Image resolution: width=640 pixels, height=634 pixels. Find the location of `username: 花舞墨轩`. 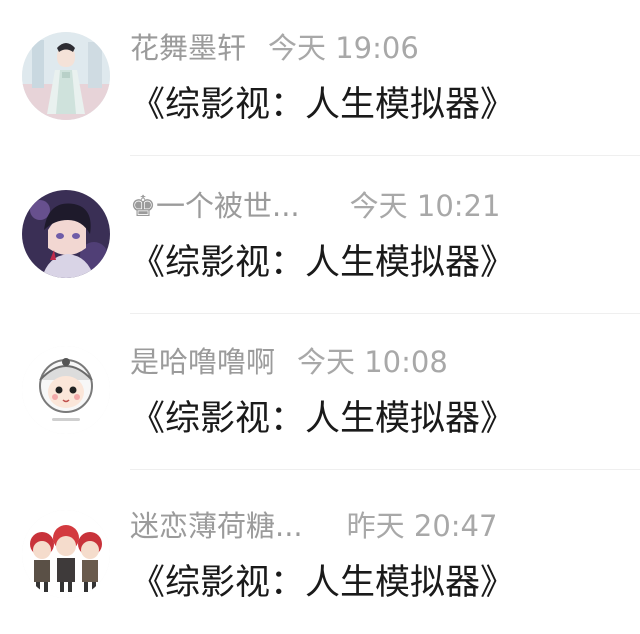

username: 花舞墨轩 is located at coordinates (188, 48).